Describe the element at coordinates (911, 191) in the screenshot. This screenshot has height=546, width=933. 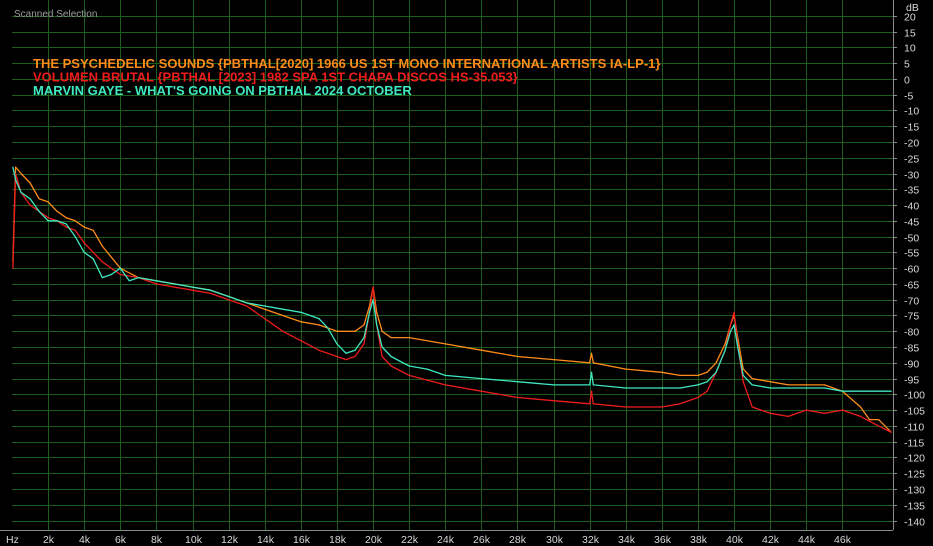
I see `y-tick-label: -35` at that location.